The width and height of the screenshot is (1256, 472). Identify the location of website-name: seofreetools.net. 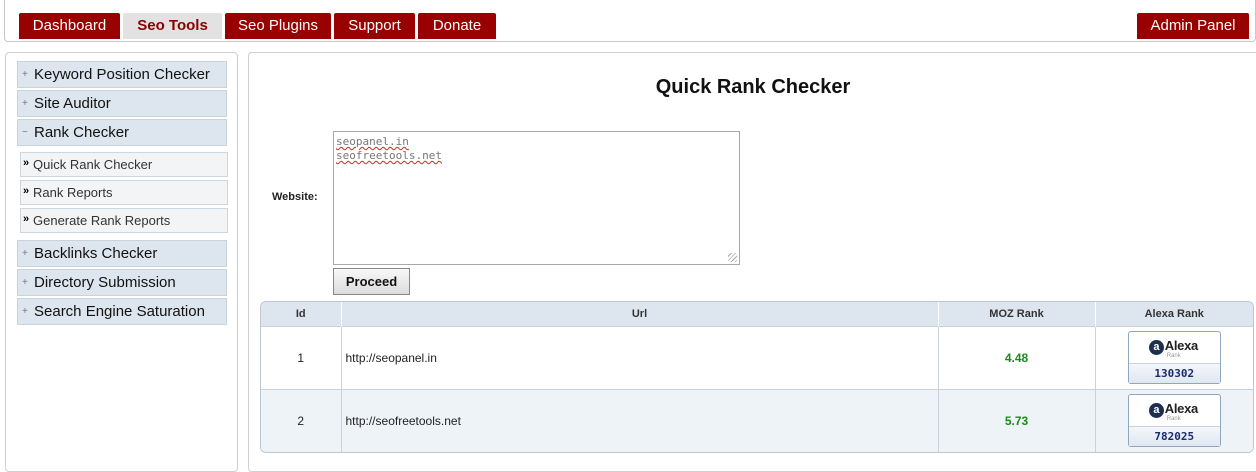
(389, 155).